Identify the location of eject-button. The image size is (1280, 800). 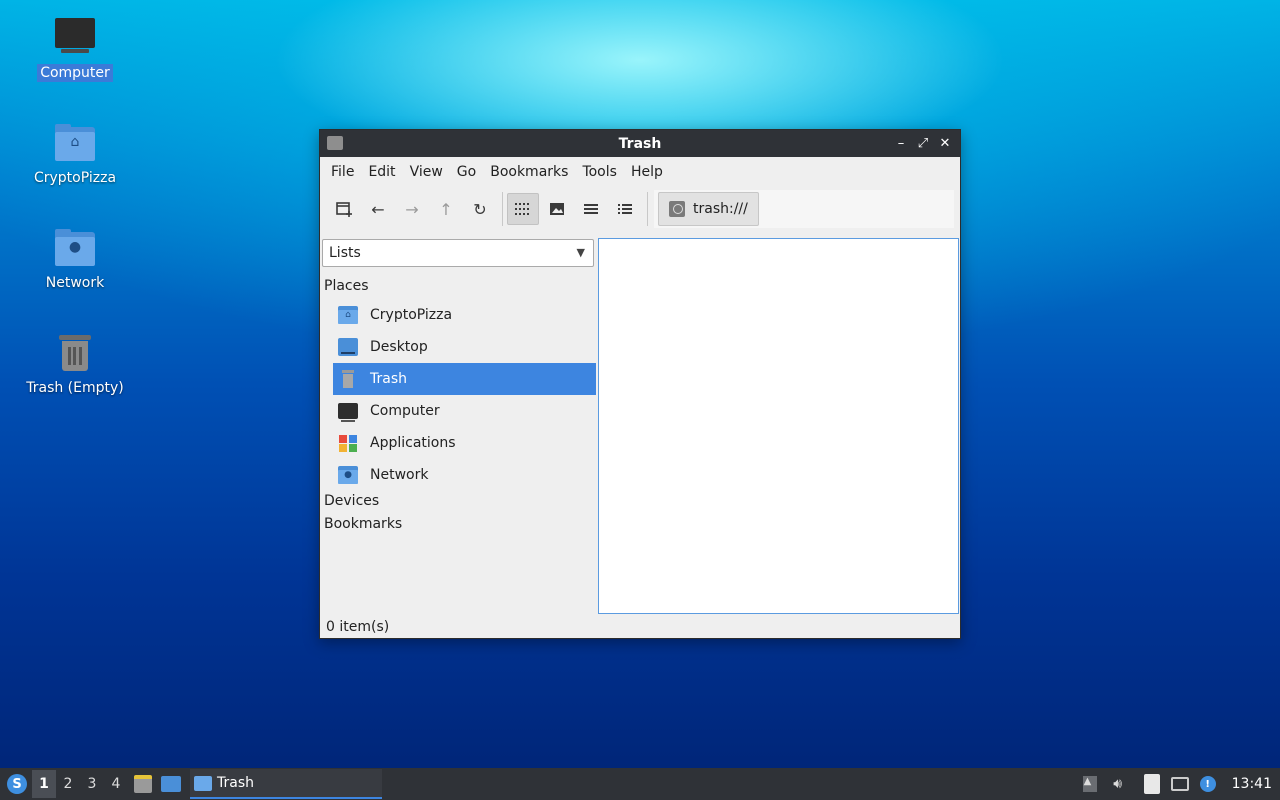
(1090, 784).